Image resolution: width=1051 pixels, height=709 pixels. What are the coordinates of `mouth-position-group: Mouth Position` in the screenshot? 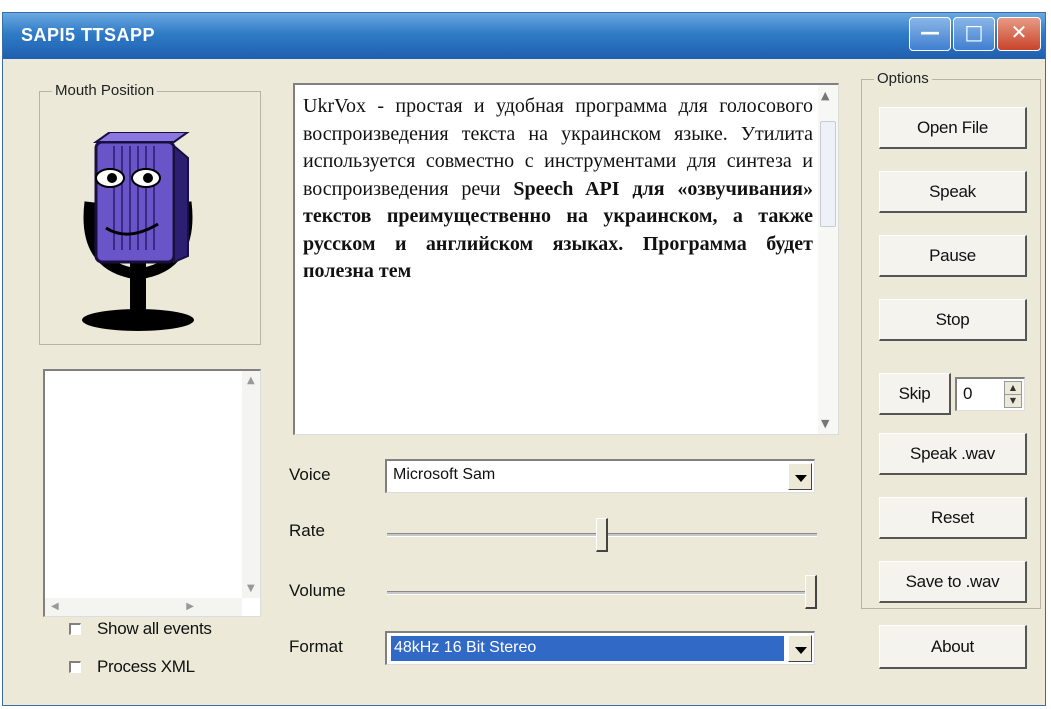 It's located at (150, 213).